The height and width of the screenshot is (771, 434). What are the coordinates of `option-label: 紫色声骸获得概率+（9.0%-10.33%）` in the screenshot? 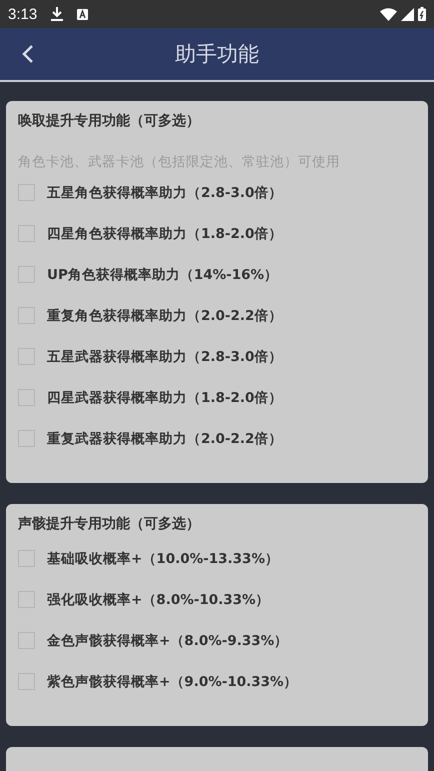 It's located at (172, 681).